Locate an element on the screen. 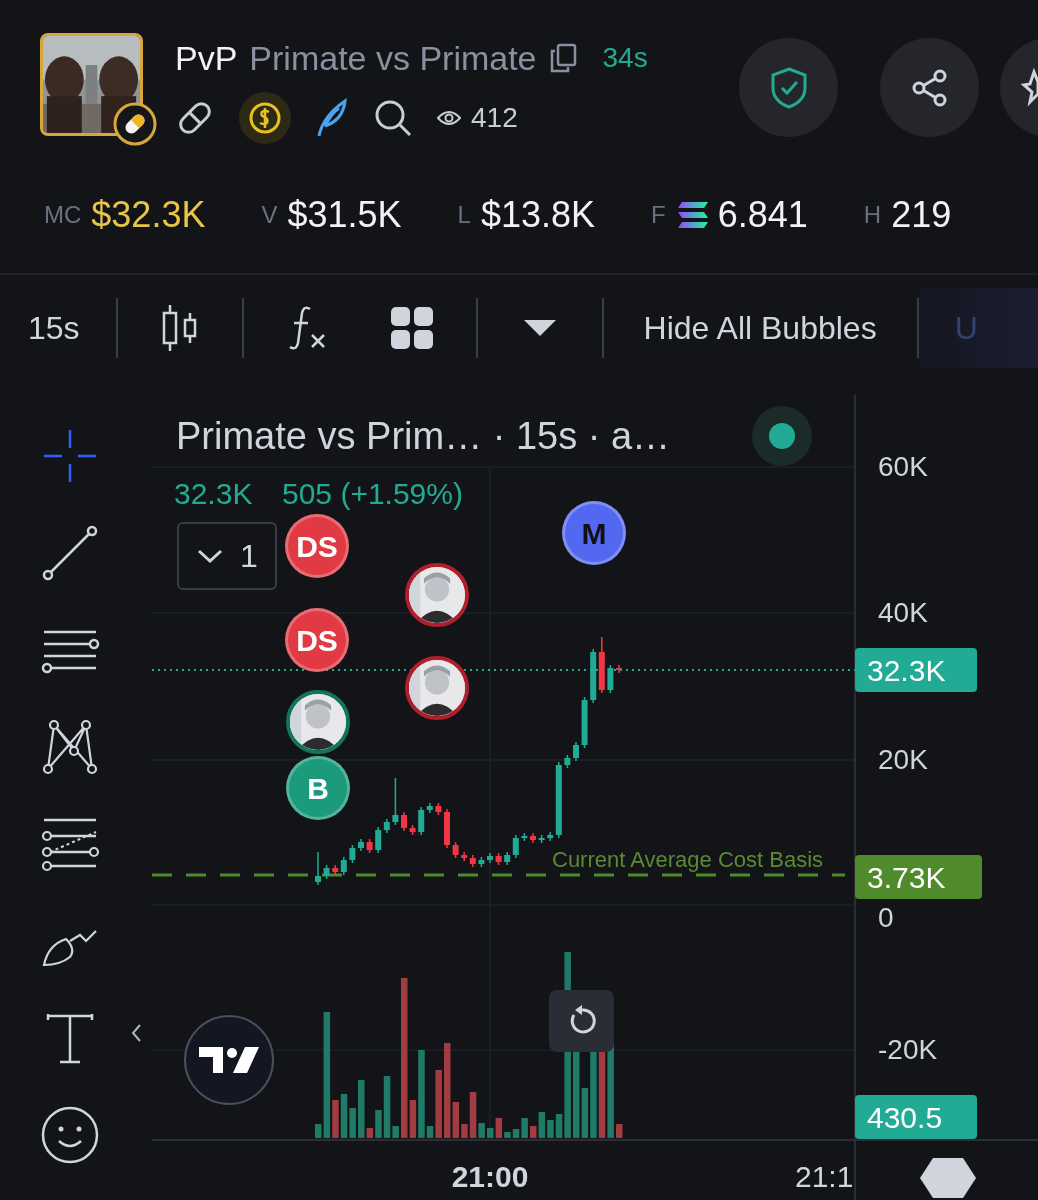  cost-basis-label: Current Average Cost Basis is located at coordinates (688, 860).